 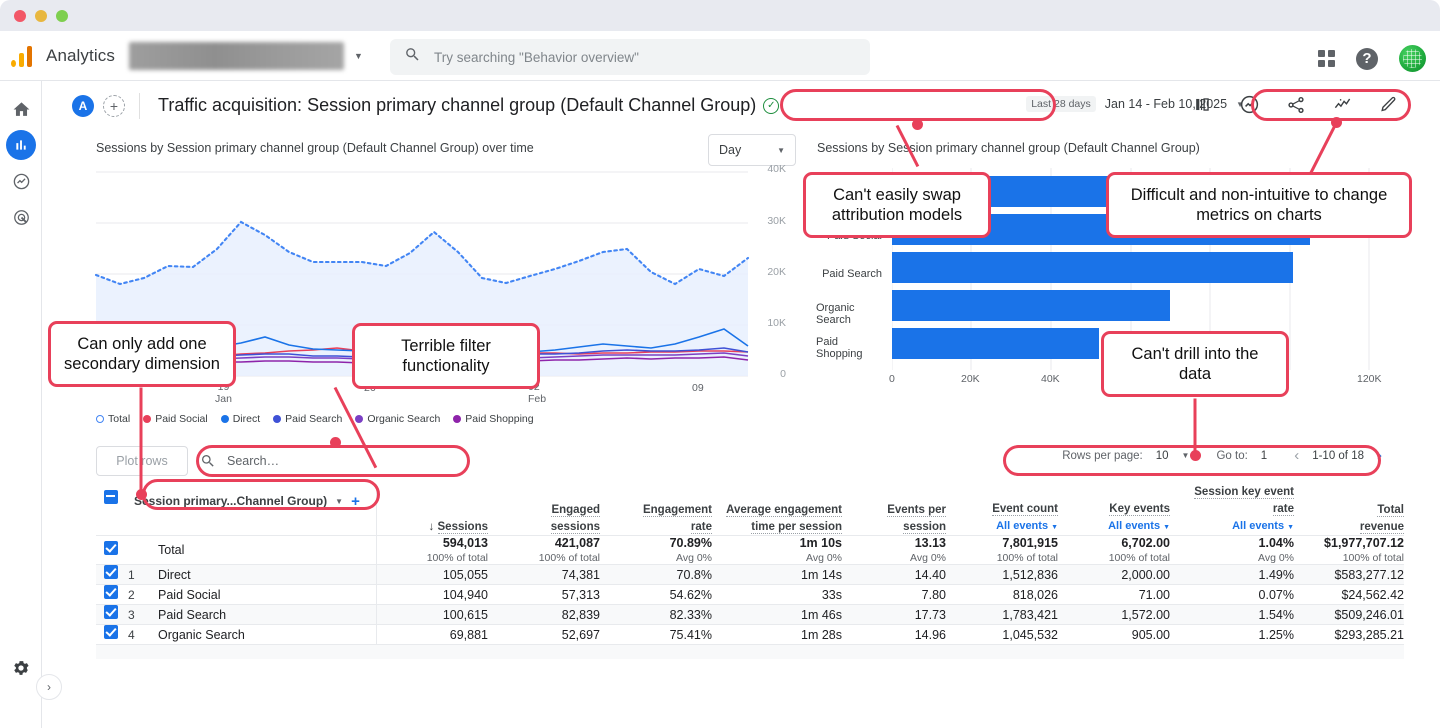 I want to click on expand-nav-button: ›, so click(x=49, y=687).